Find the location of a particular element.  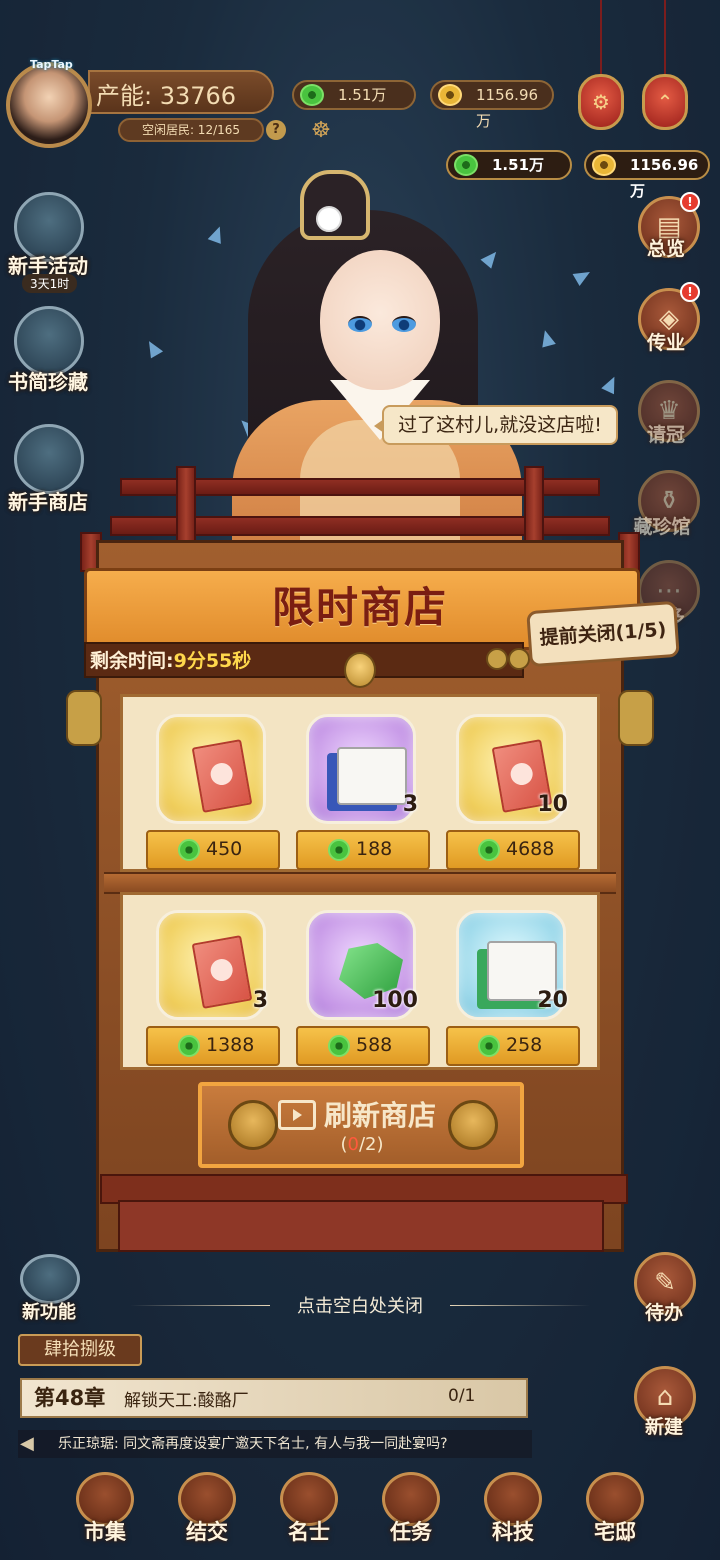

nav-tech: 科技 is located at coordinates (513, 1513).